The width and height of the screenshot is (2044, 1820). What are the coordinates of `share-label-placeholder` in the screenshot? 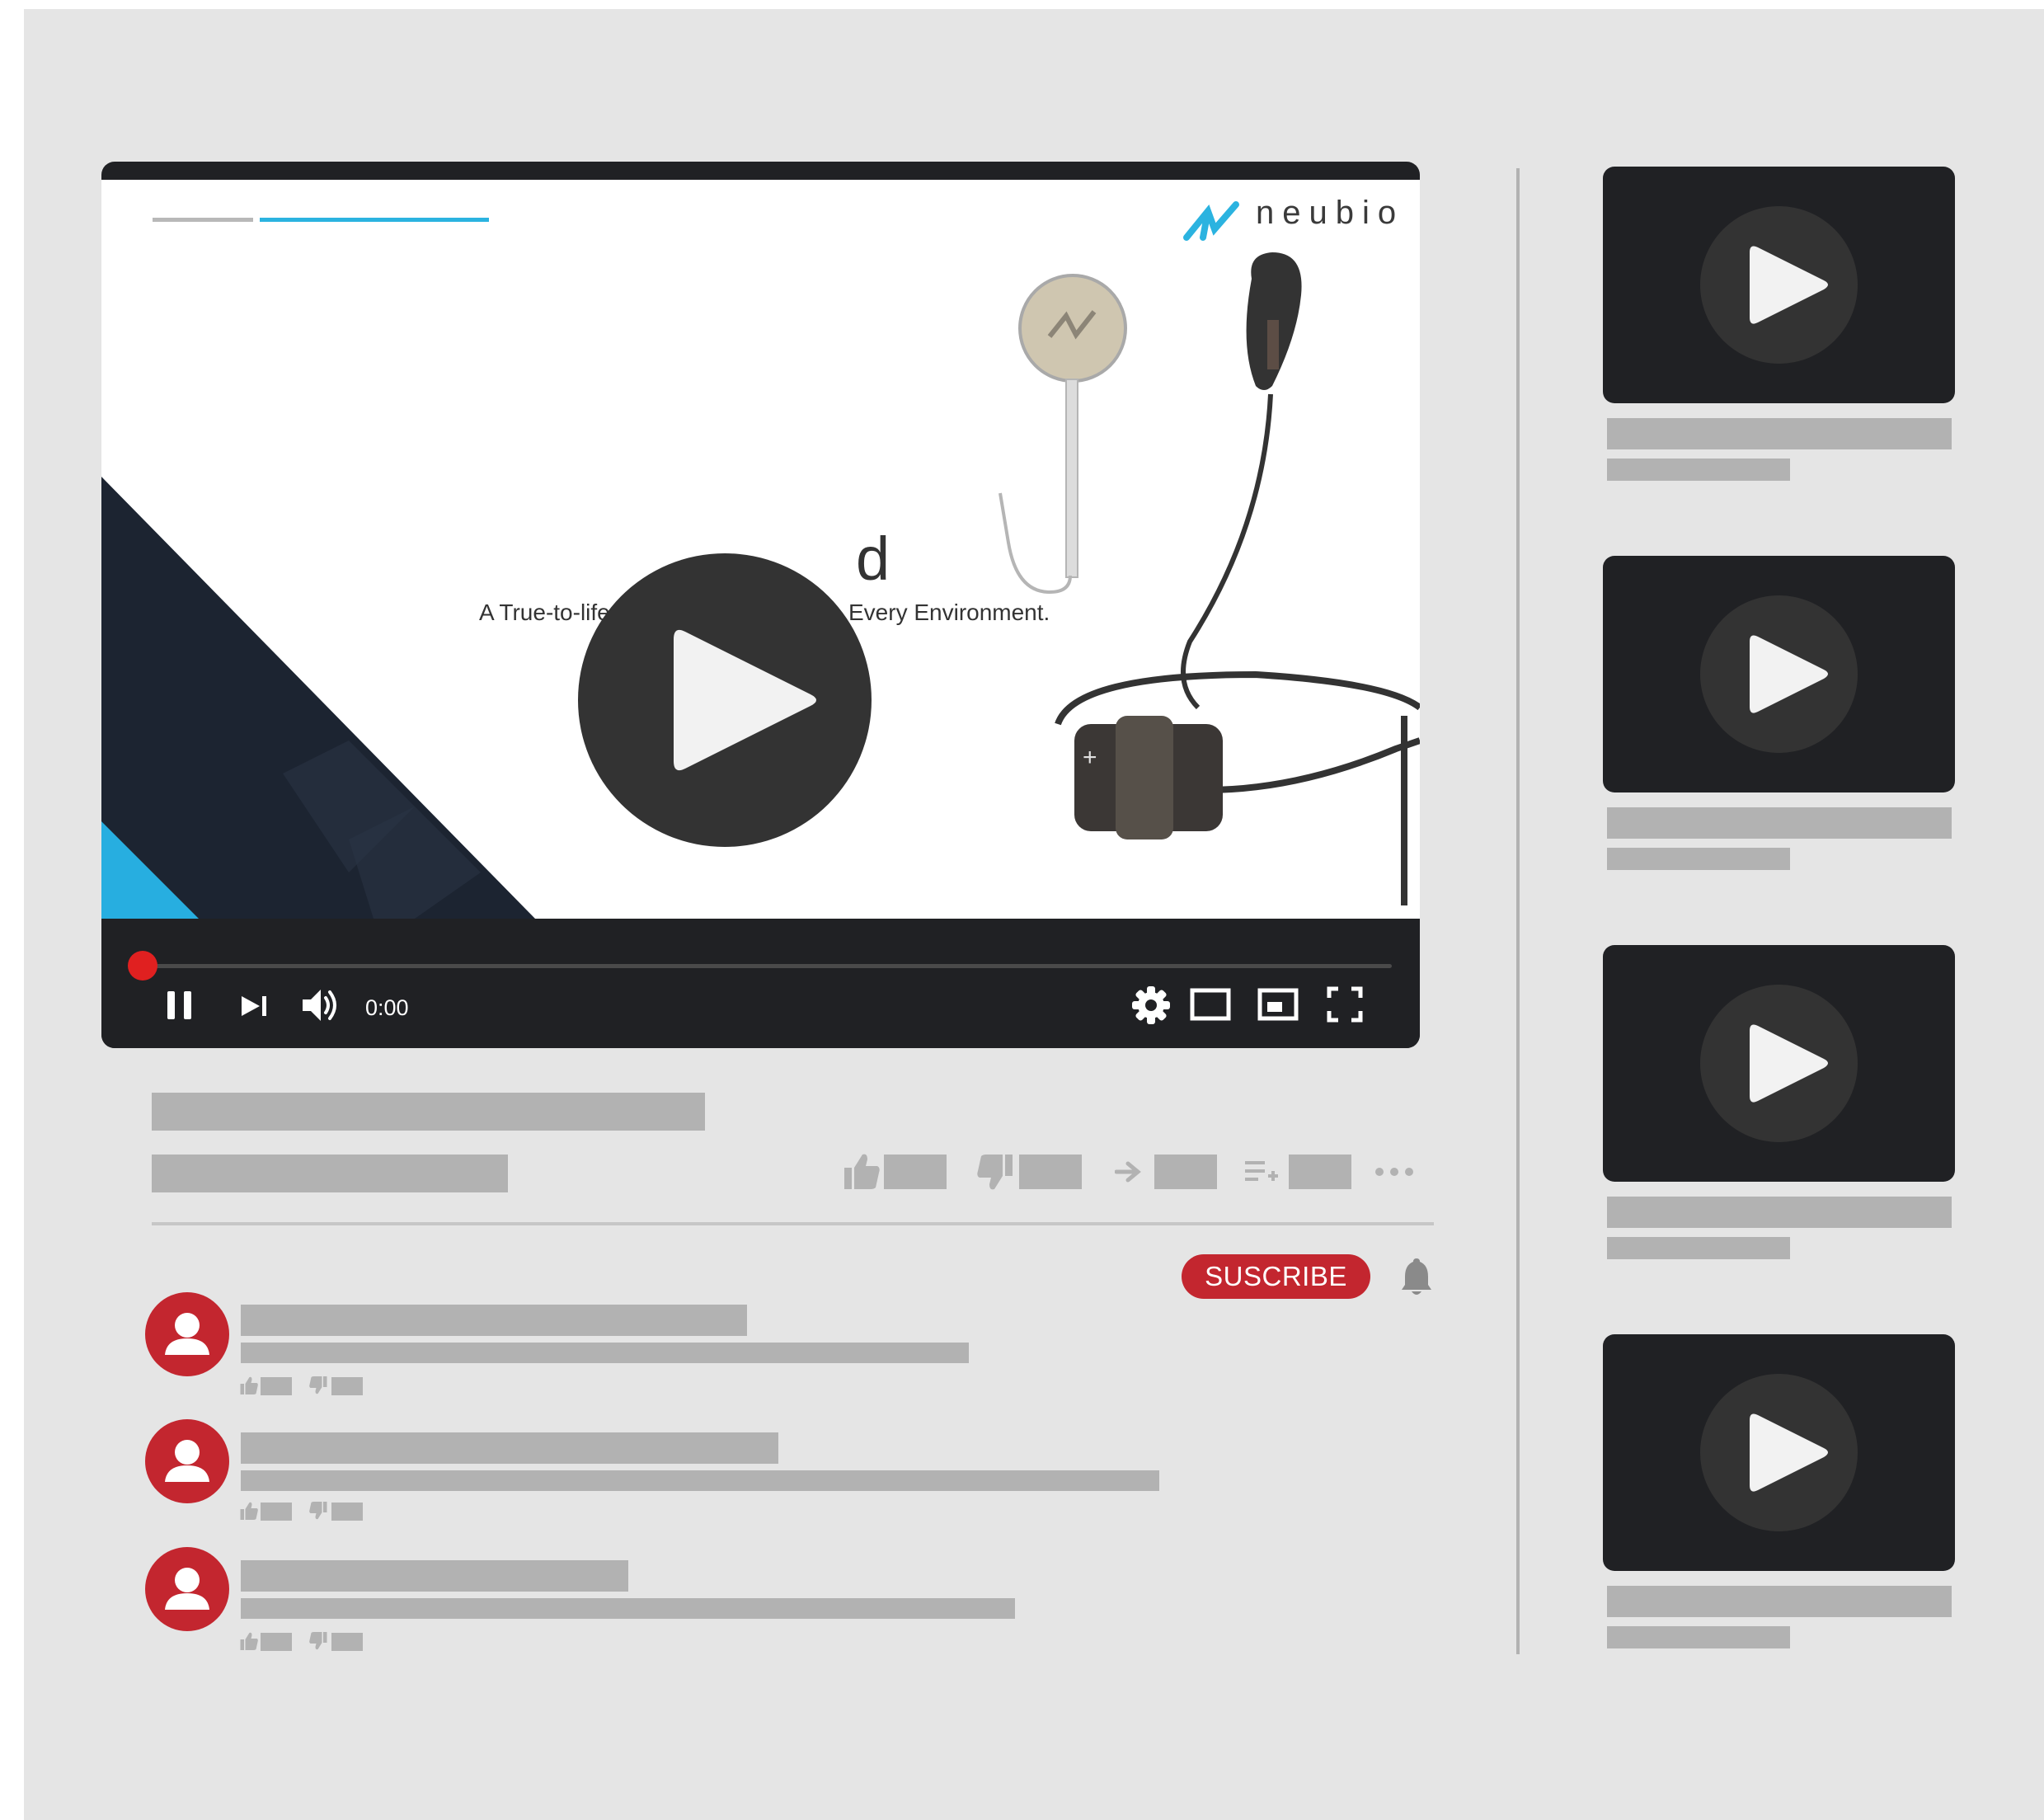 It's located at (1185, 1172).